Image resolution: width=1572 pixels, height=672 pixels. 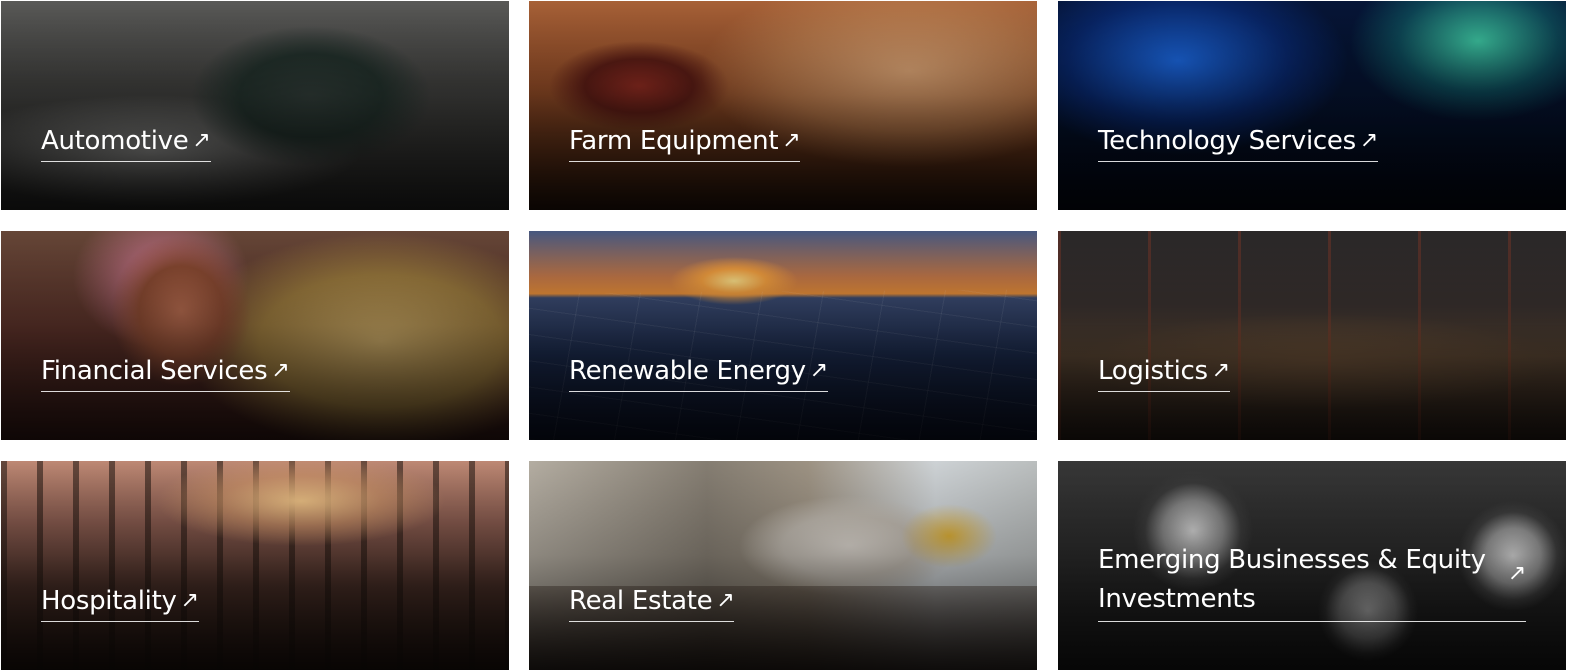 What do you see at coordinates (652, 602) in the screenshot?
I see `tile-label: Real Estate ↗` at bounding box center [652, 602].